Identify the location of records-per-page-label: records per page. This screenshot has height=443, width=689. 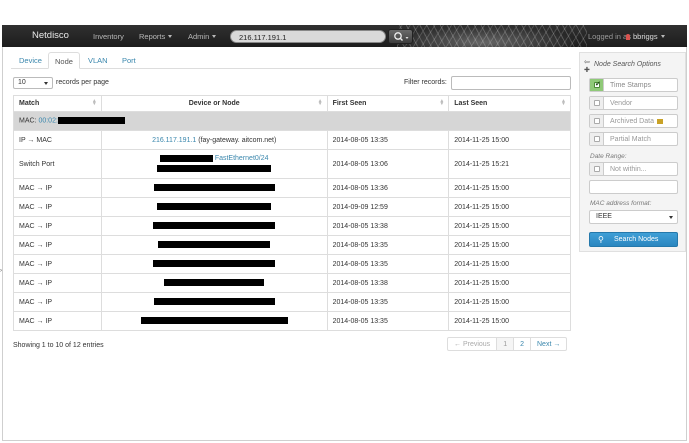
(82, 82).